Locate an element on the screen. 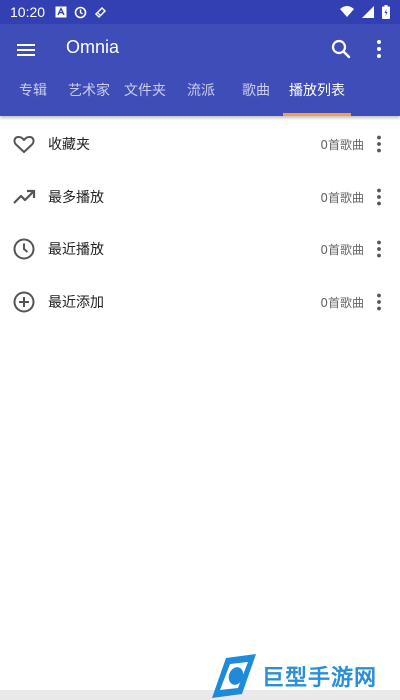  battery-icon is located at coordinates (386, 12).